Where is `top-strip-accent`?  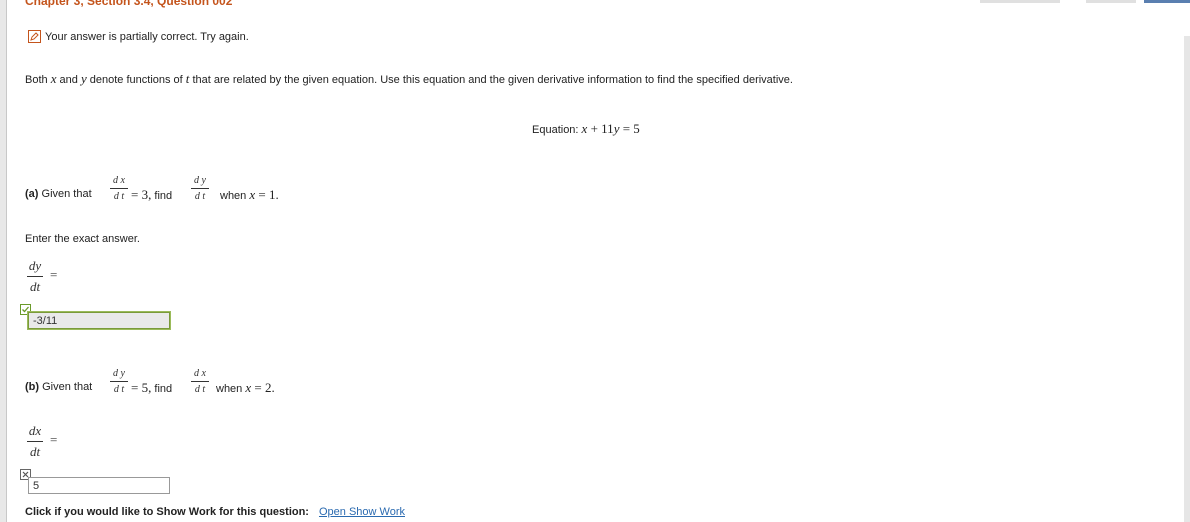
top-strip-accent is located at coordinates (1167, 1).